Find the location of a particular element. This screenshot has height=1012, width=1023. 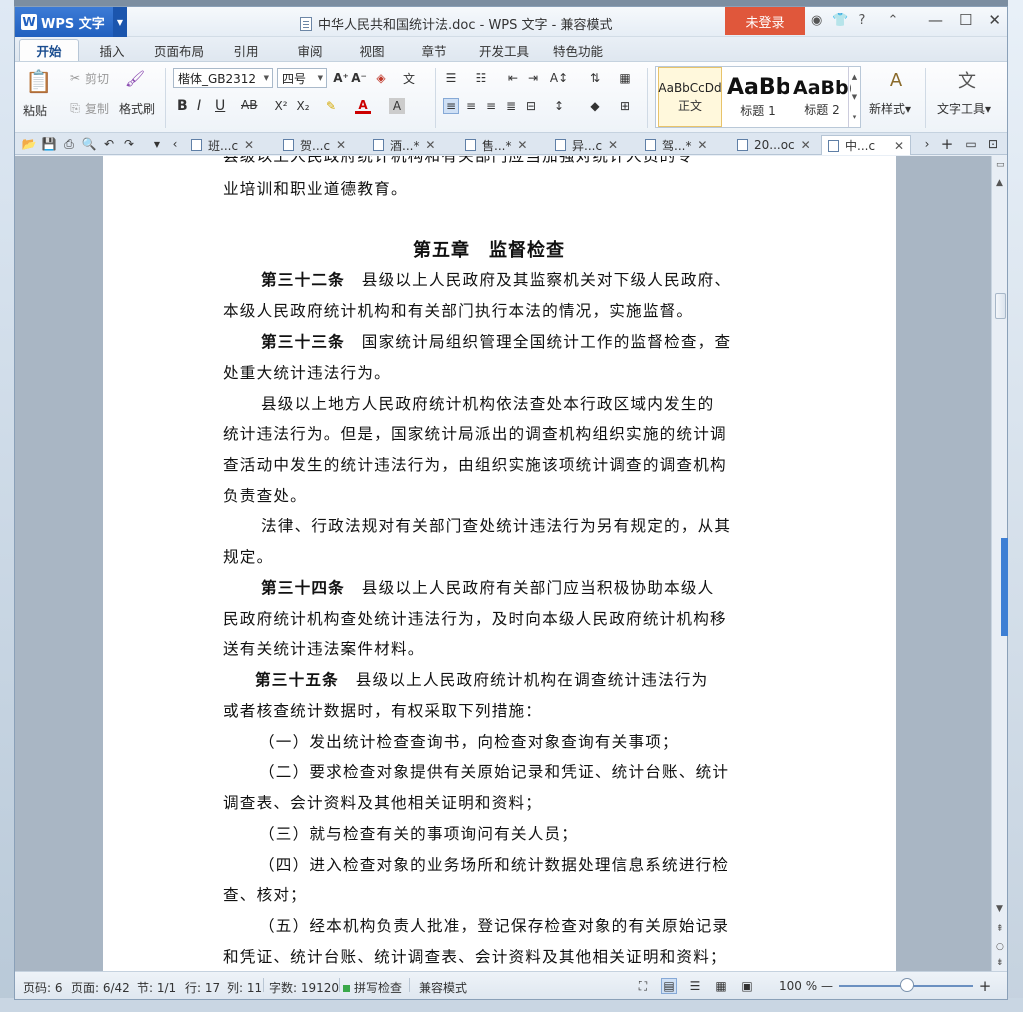

zoom-level: 100 % is located at coordinates (798, 986).